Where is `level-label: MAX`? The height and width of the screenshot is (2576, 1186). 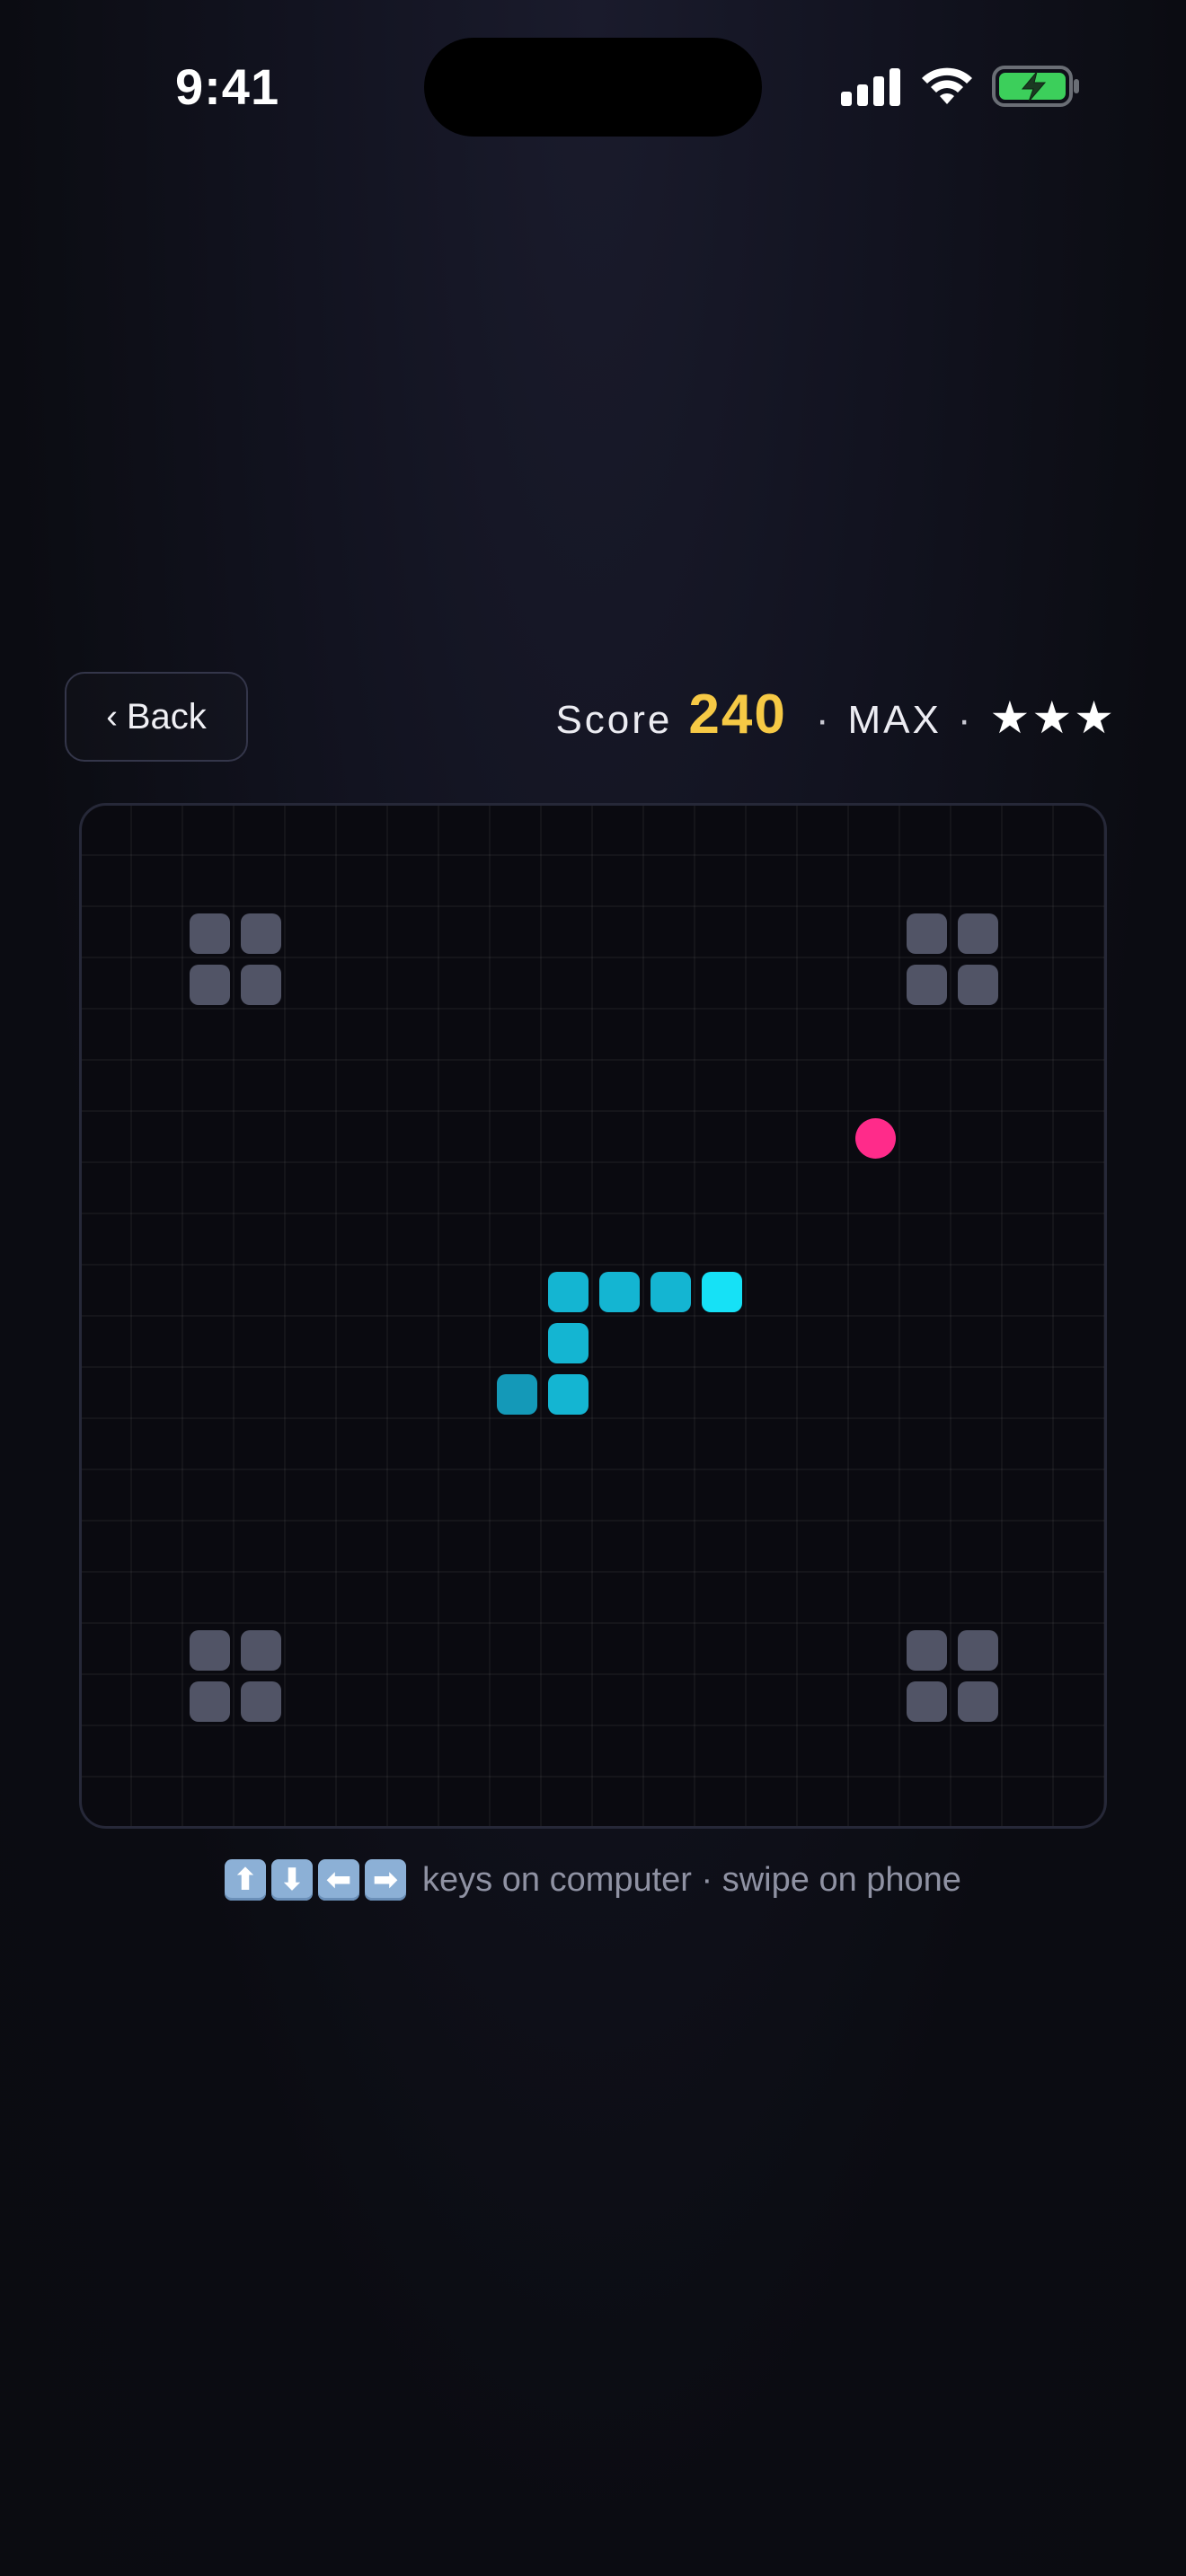 level-label: MAX is located at coordinates (894, 720).